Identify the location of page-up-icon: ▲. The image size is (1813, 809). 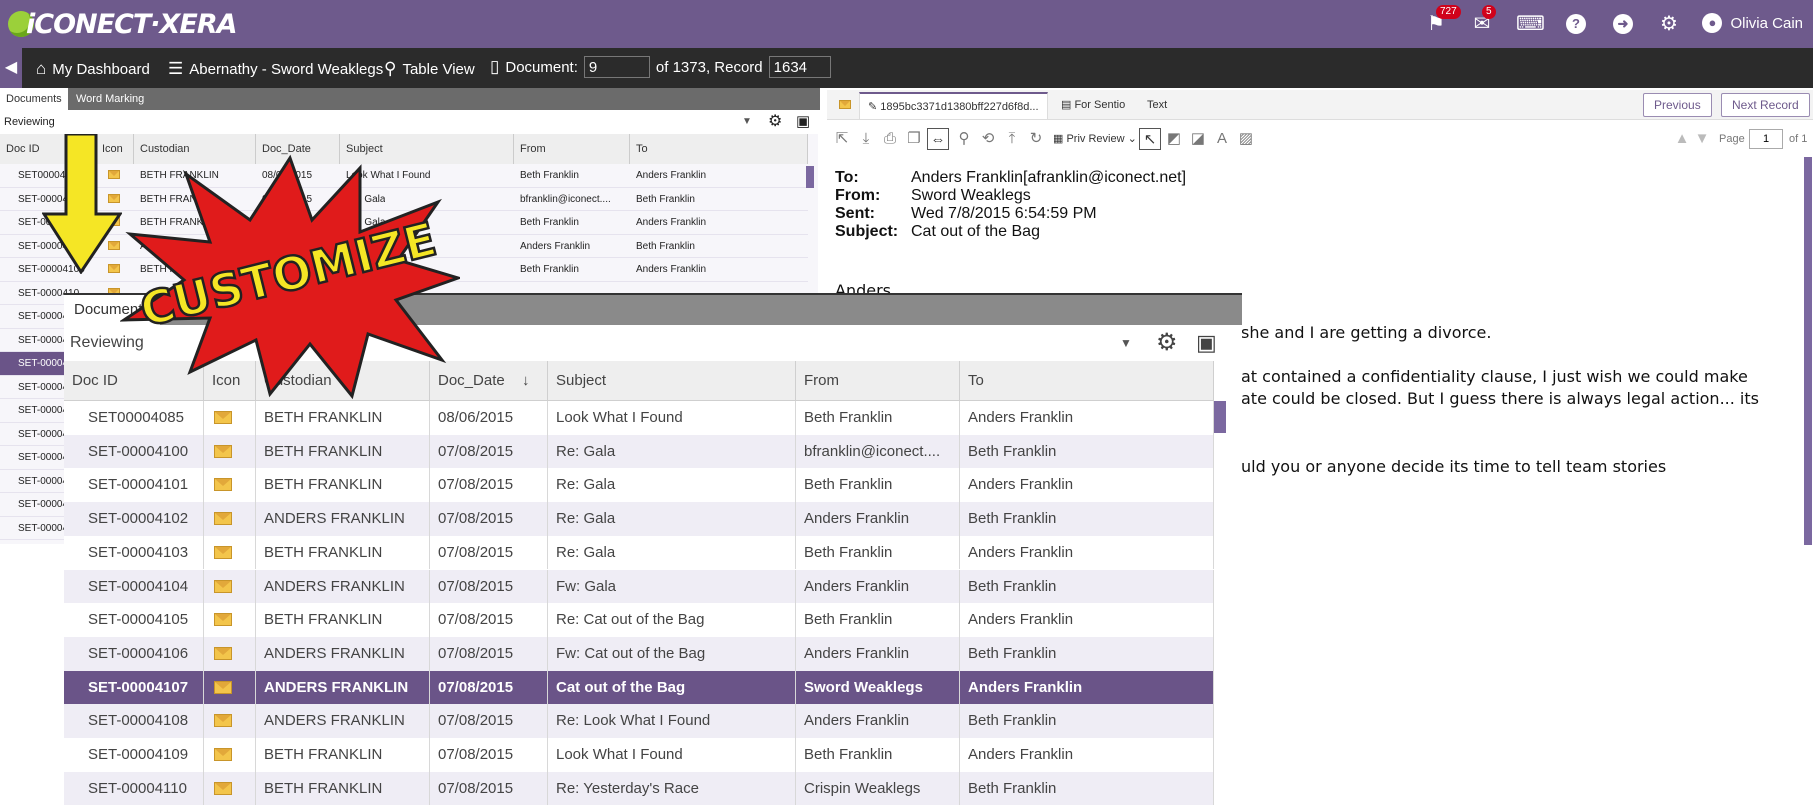
(1682, 139).